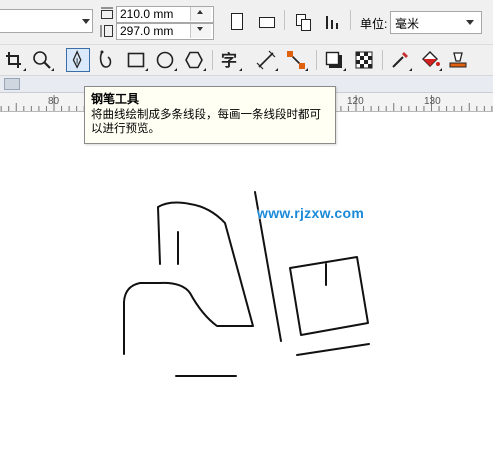  What do you see at coordinates (333, 22) in the screenshot?
I see `current-page-icon` at bounding box center [333, 22].